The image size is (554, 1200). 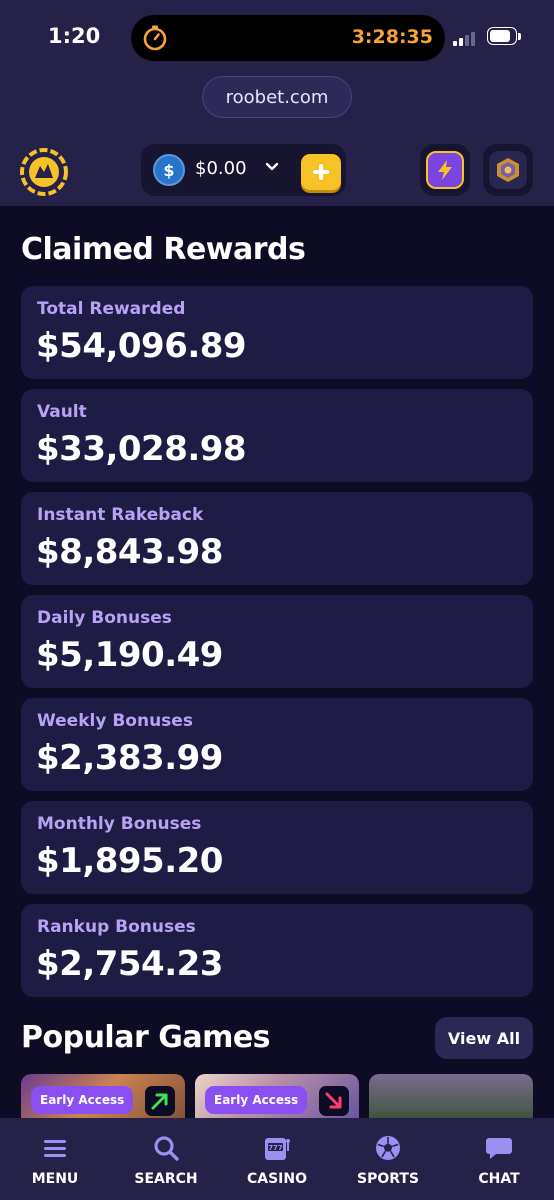 What do you see at coordinates (141, 346) in the screenshot?
I see `reward-value: $54,096.89` at bounding box center [141, 346].